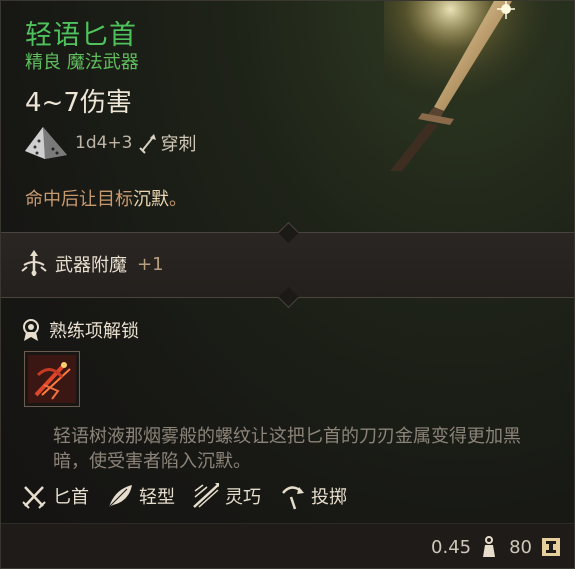 The width and height of the screenshot is (575, 569). What do you see at coordinates (120, 496) in the screenshot?
I see `feather-icon` at bounding box center [120, 496].